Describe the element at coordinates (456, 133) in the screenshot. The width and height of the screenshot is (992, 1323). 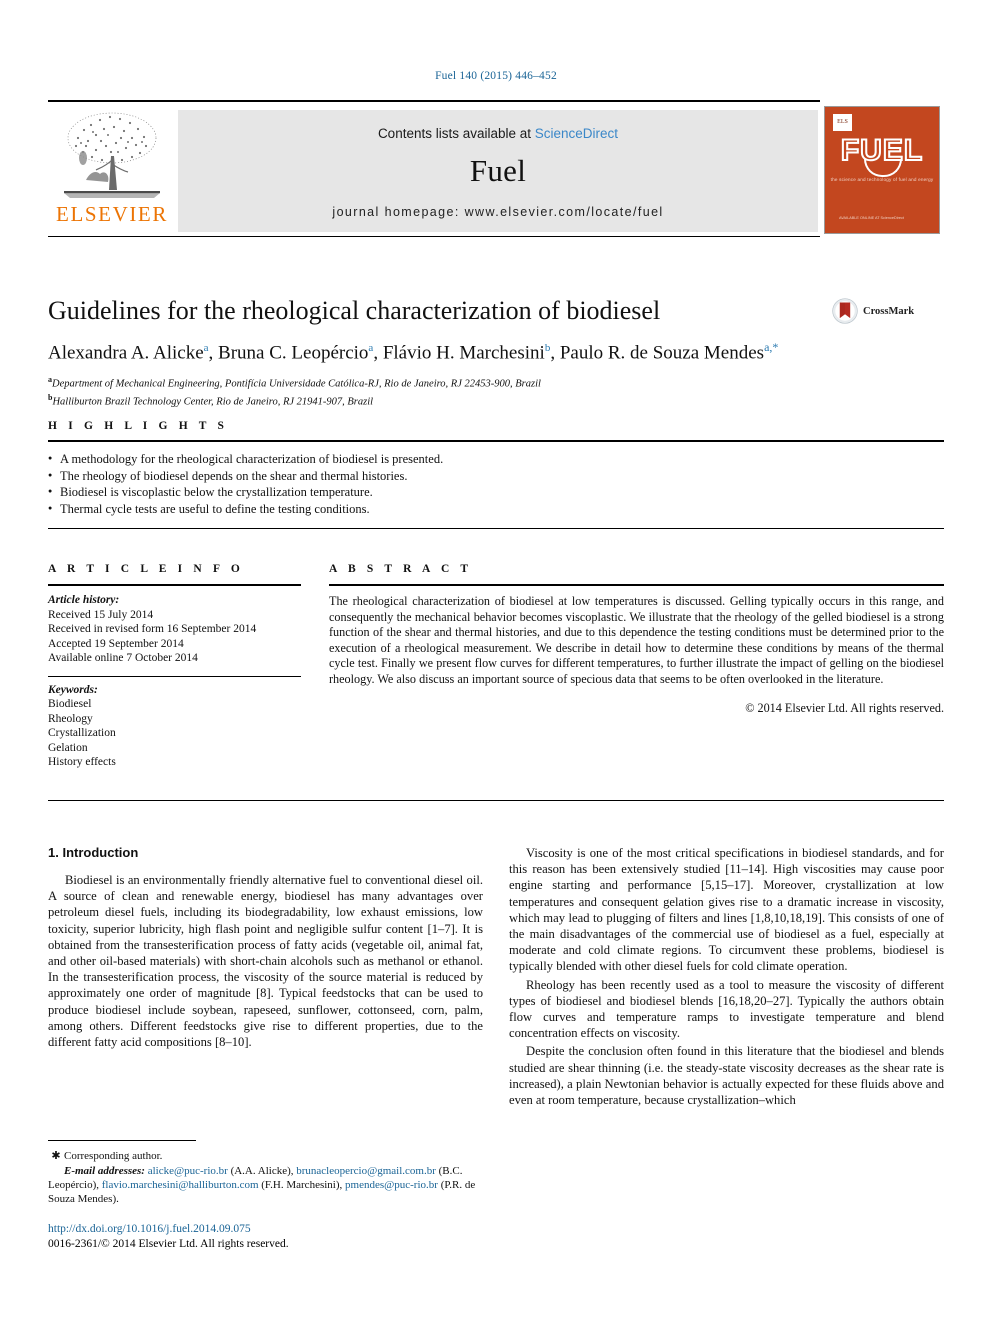
I see `contents-prefix: Contents lists available at` at that location.